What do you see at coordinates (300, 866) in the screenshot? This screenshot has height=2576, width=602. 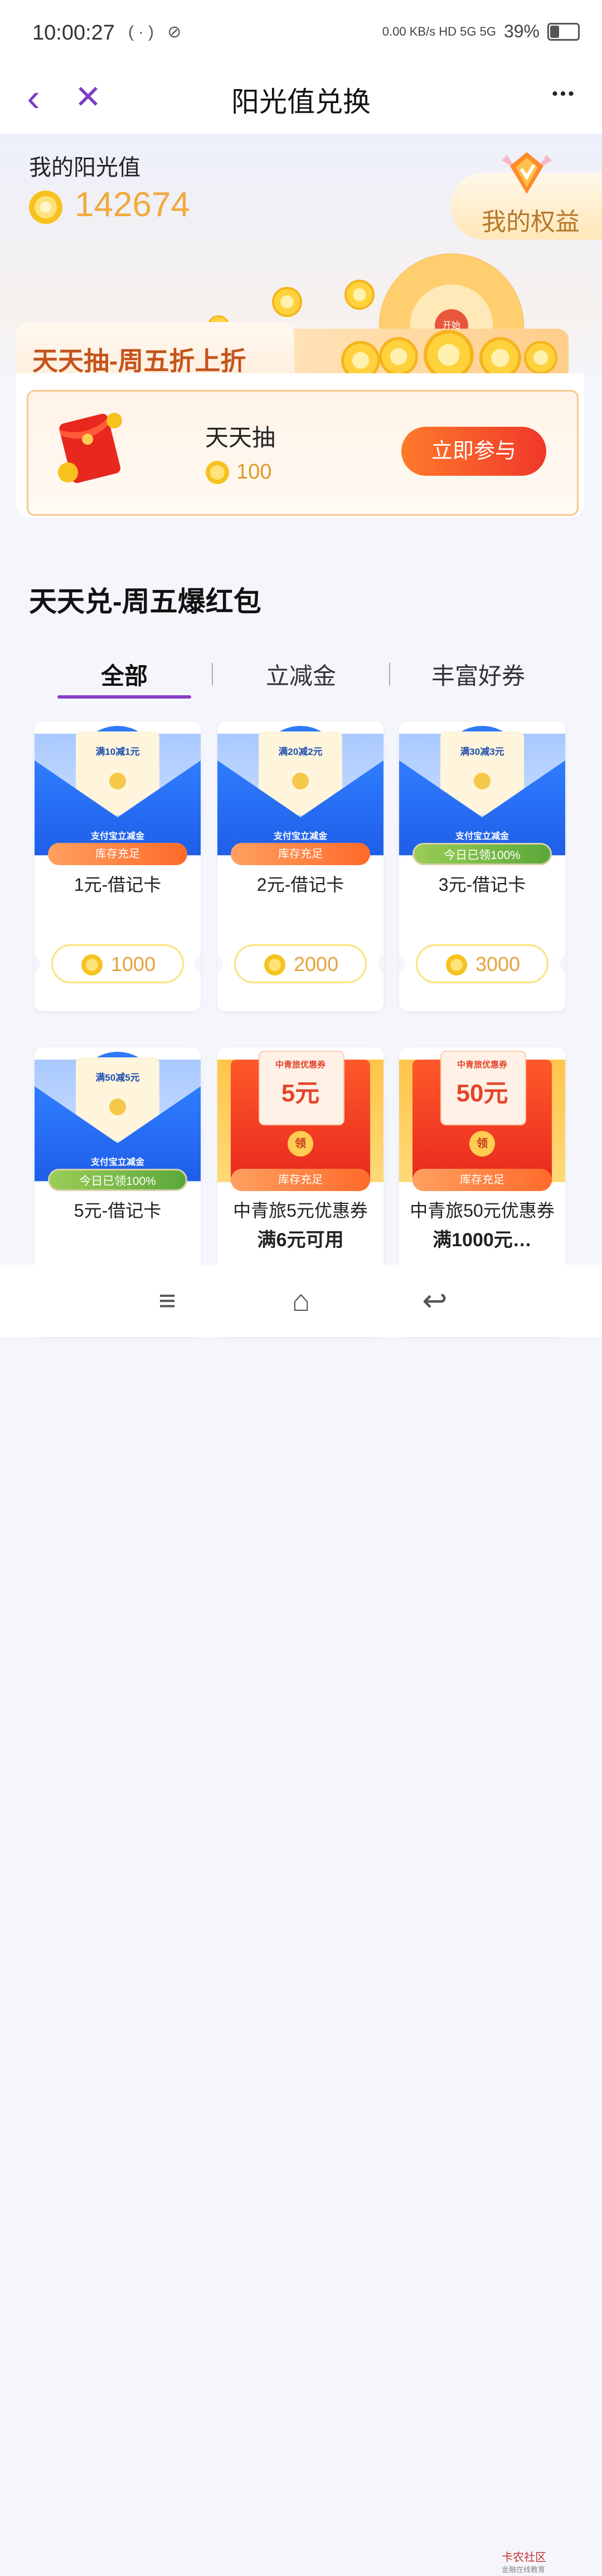 I see `exchange-card: 满20减2元 支付宝立减金 库存充足 2元-借记卡 2000` at bounding box center [300, 866].